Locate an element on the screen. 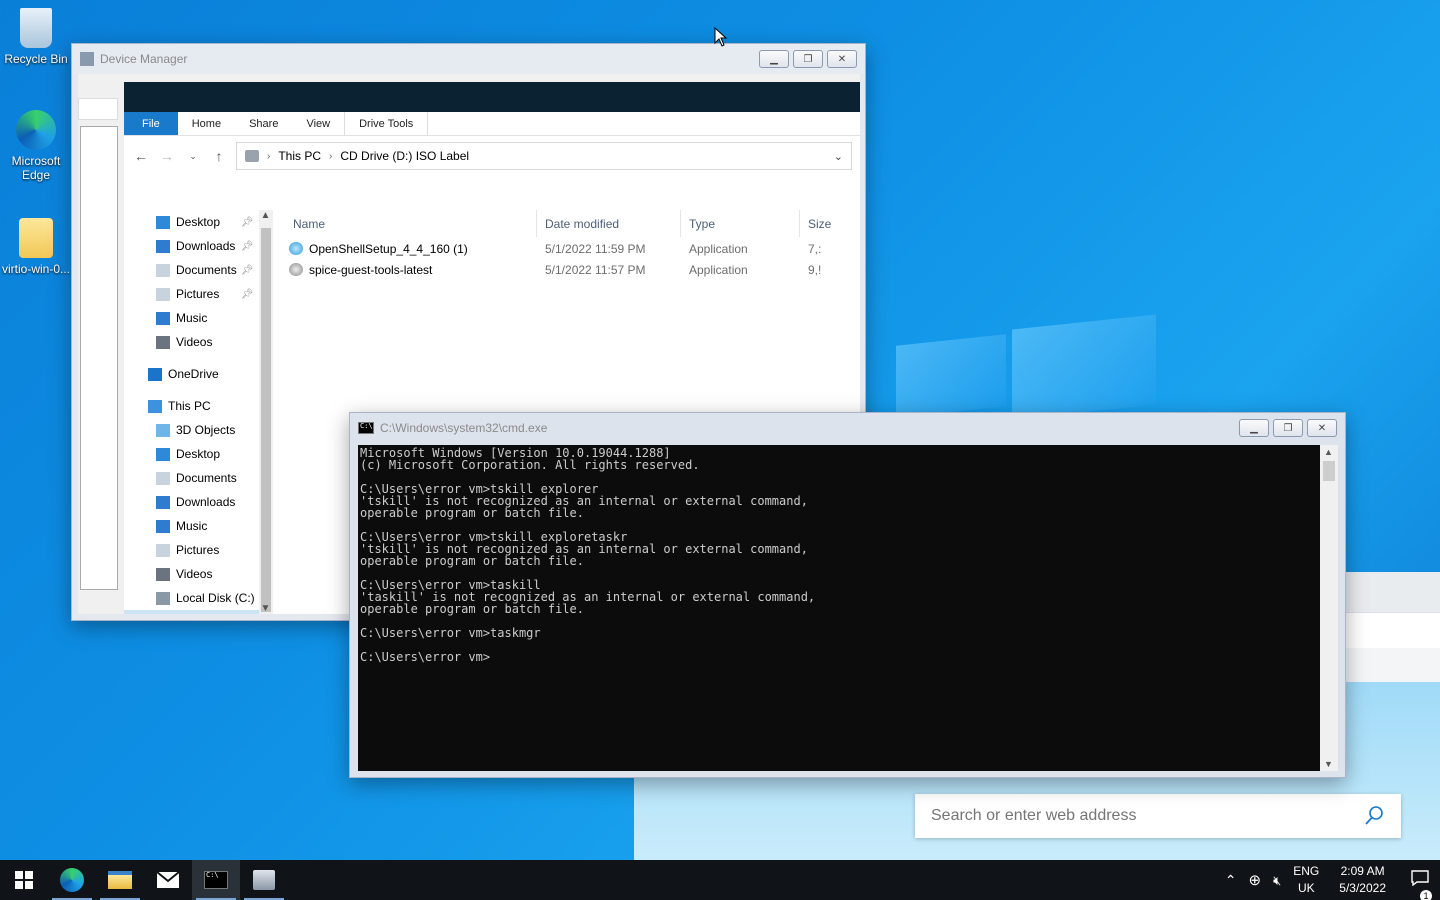  tab-share: Share is located at coordinates (263, 123).